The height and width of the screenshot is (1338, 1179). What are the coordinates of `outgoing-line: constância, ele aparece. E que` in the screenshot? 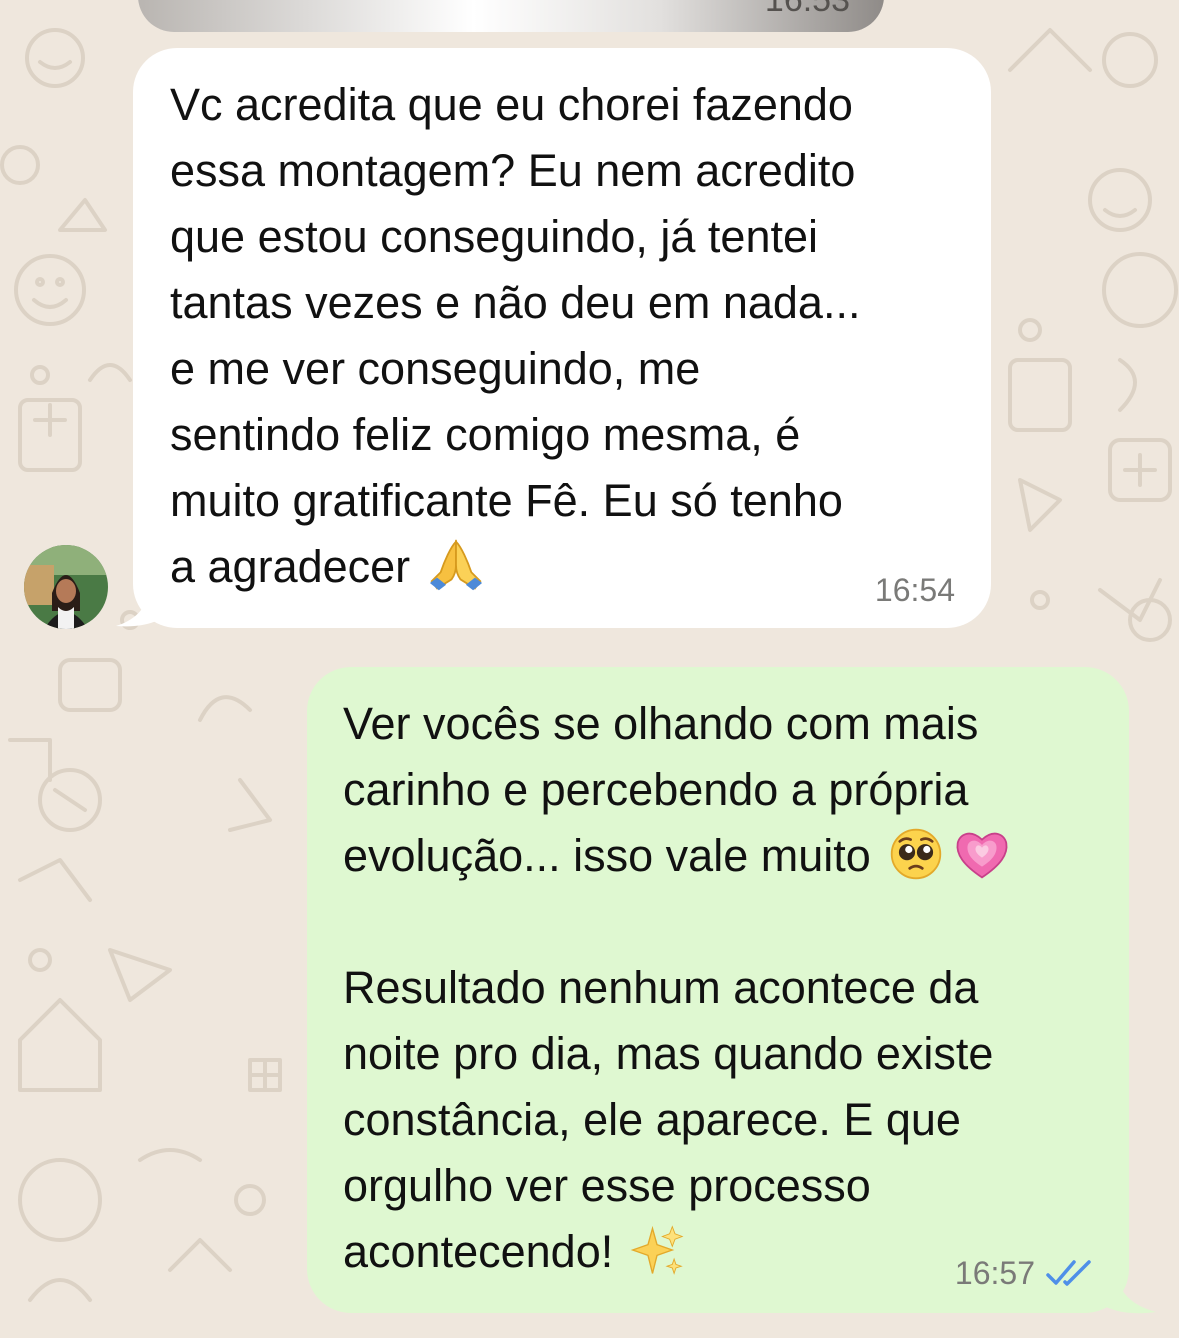 It's located at (652, 1119).